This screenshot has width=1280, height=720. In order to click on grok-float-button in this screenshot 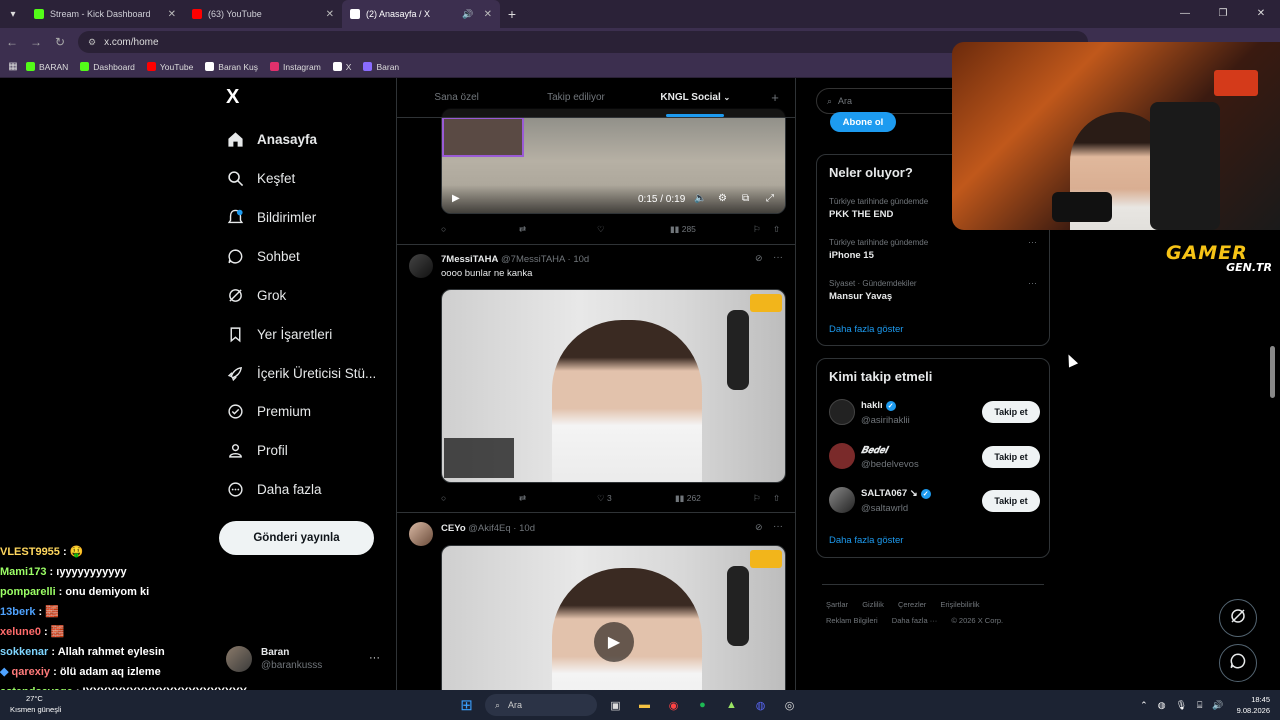, I will do `click(1238, 618)`.